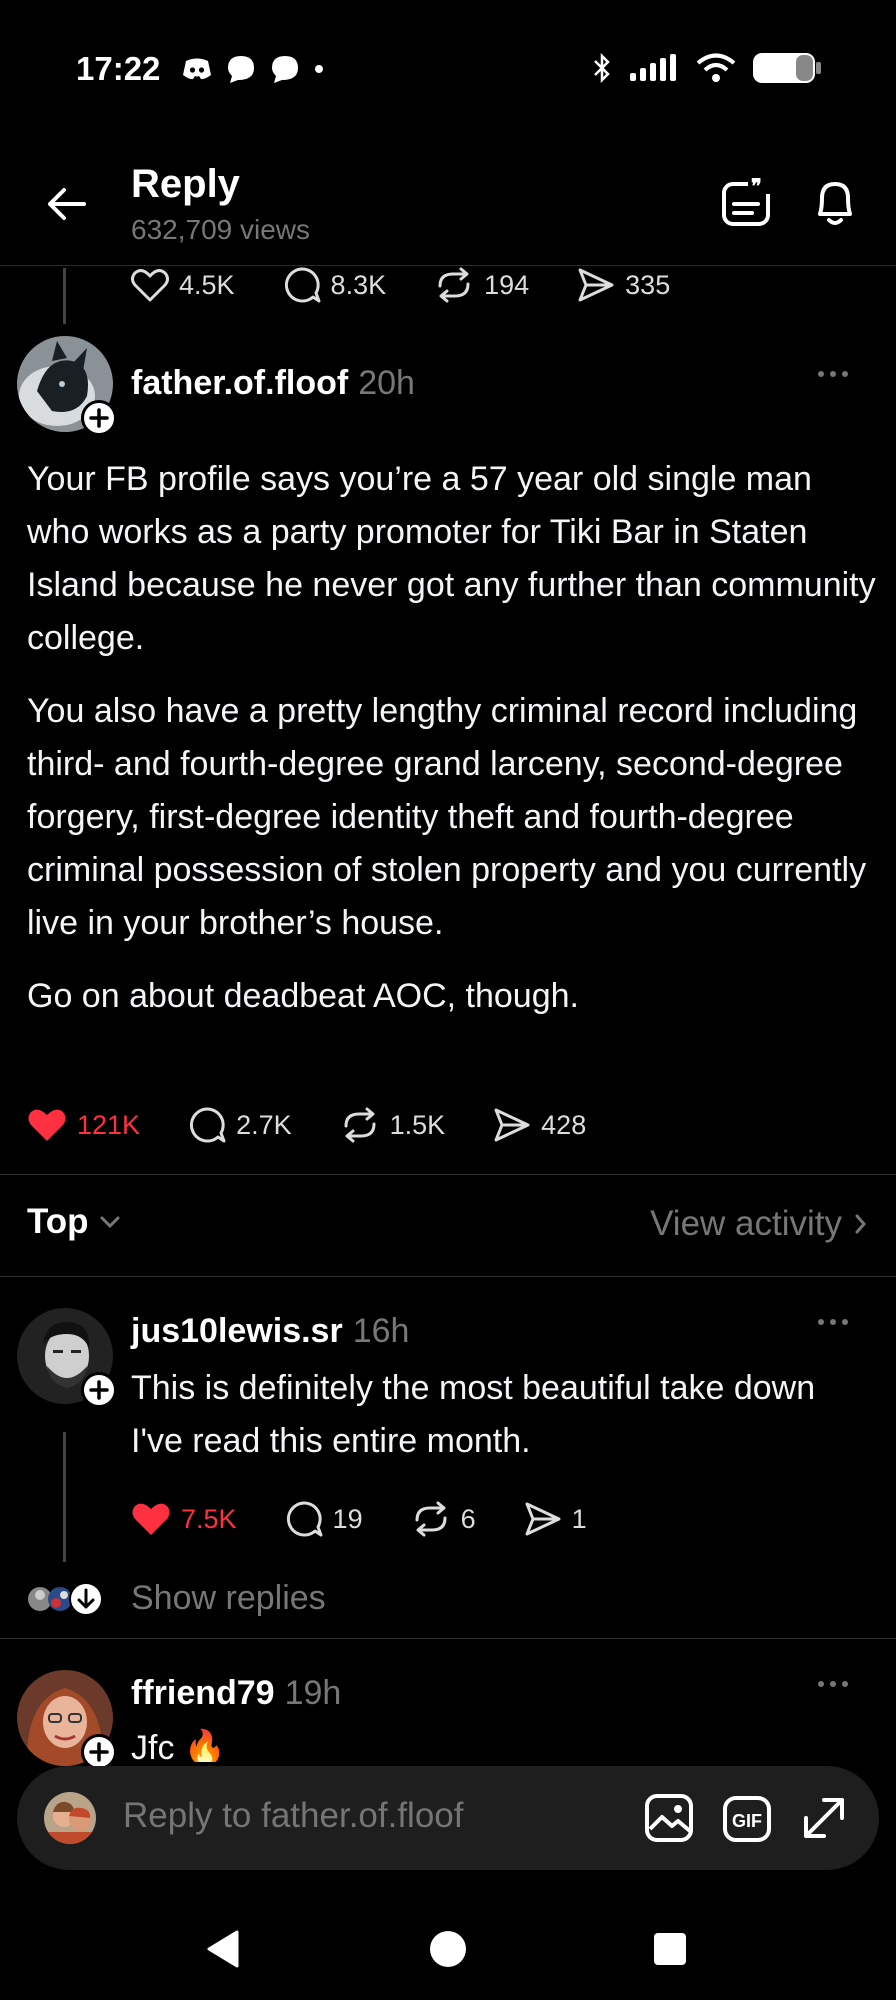  Describe the element at coordinates (207, 284) in the screenshot. I see `like-count: 4.5K` at that location.